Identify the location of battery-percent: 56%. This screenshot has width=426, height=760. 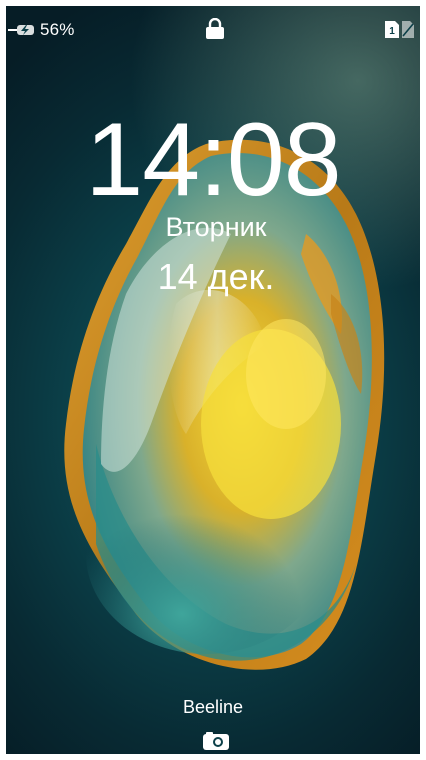
(57, 29).